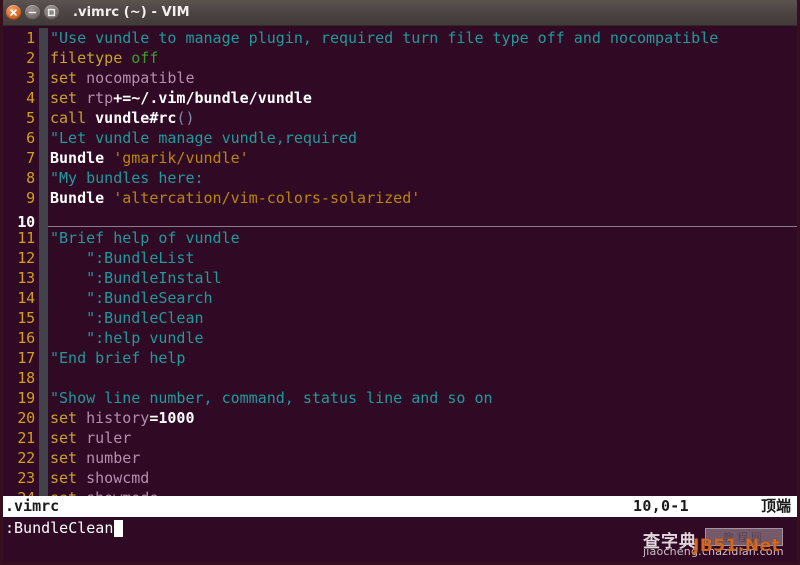 This screenshot has height=565, width=800. I want to click on token-comment: ":BundleSearch, so click(131, 298).